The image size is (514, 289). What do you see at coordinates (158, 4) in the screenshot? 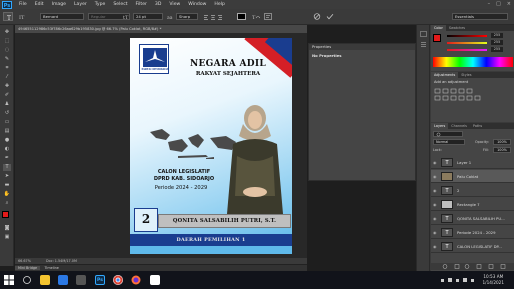
I see `menu-3d: 3D` at bounding box center [158, 4].